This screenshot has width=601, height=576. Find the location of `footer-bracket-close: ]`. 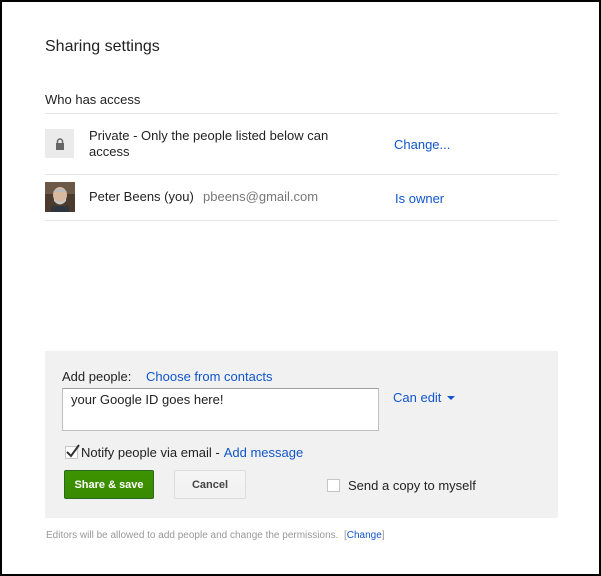

footer-bracket-close: ] is located at coordinates (383, 535).